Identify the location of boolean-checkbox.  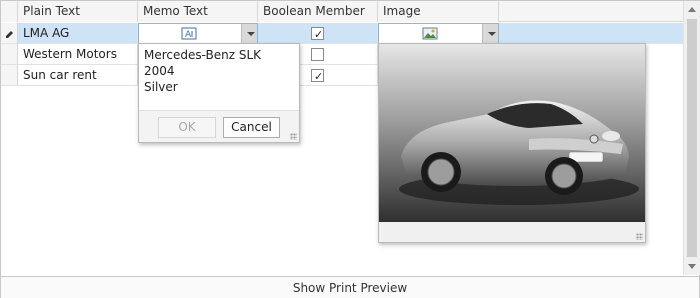
(317, 54).